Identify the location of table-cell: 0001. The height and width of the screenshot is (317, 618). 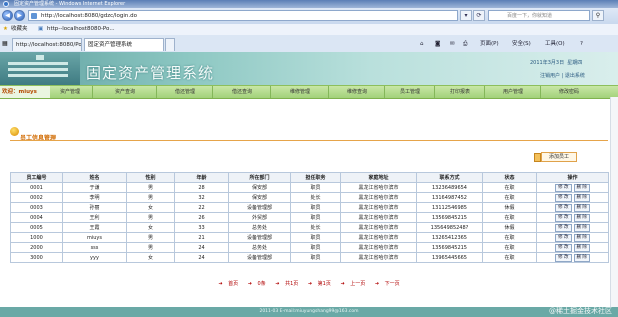
(36, 187).